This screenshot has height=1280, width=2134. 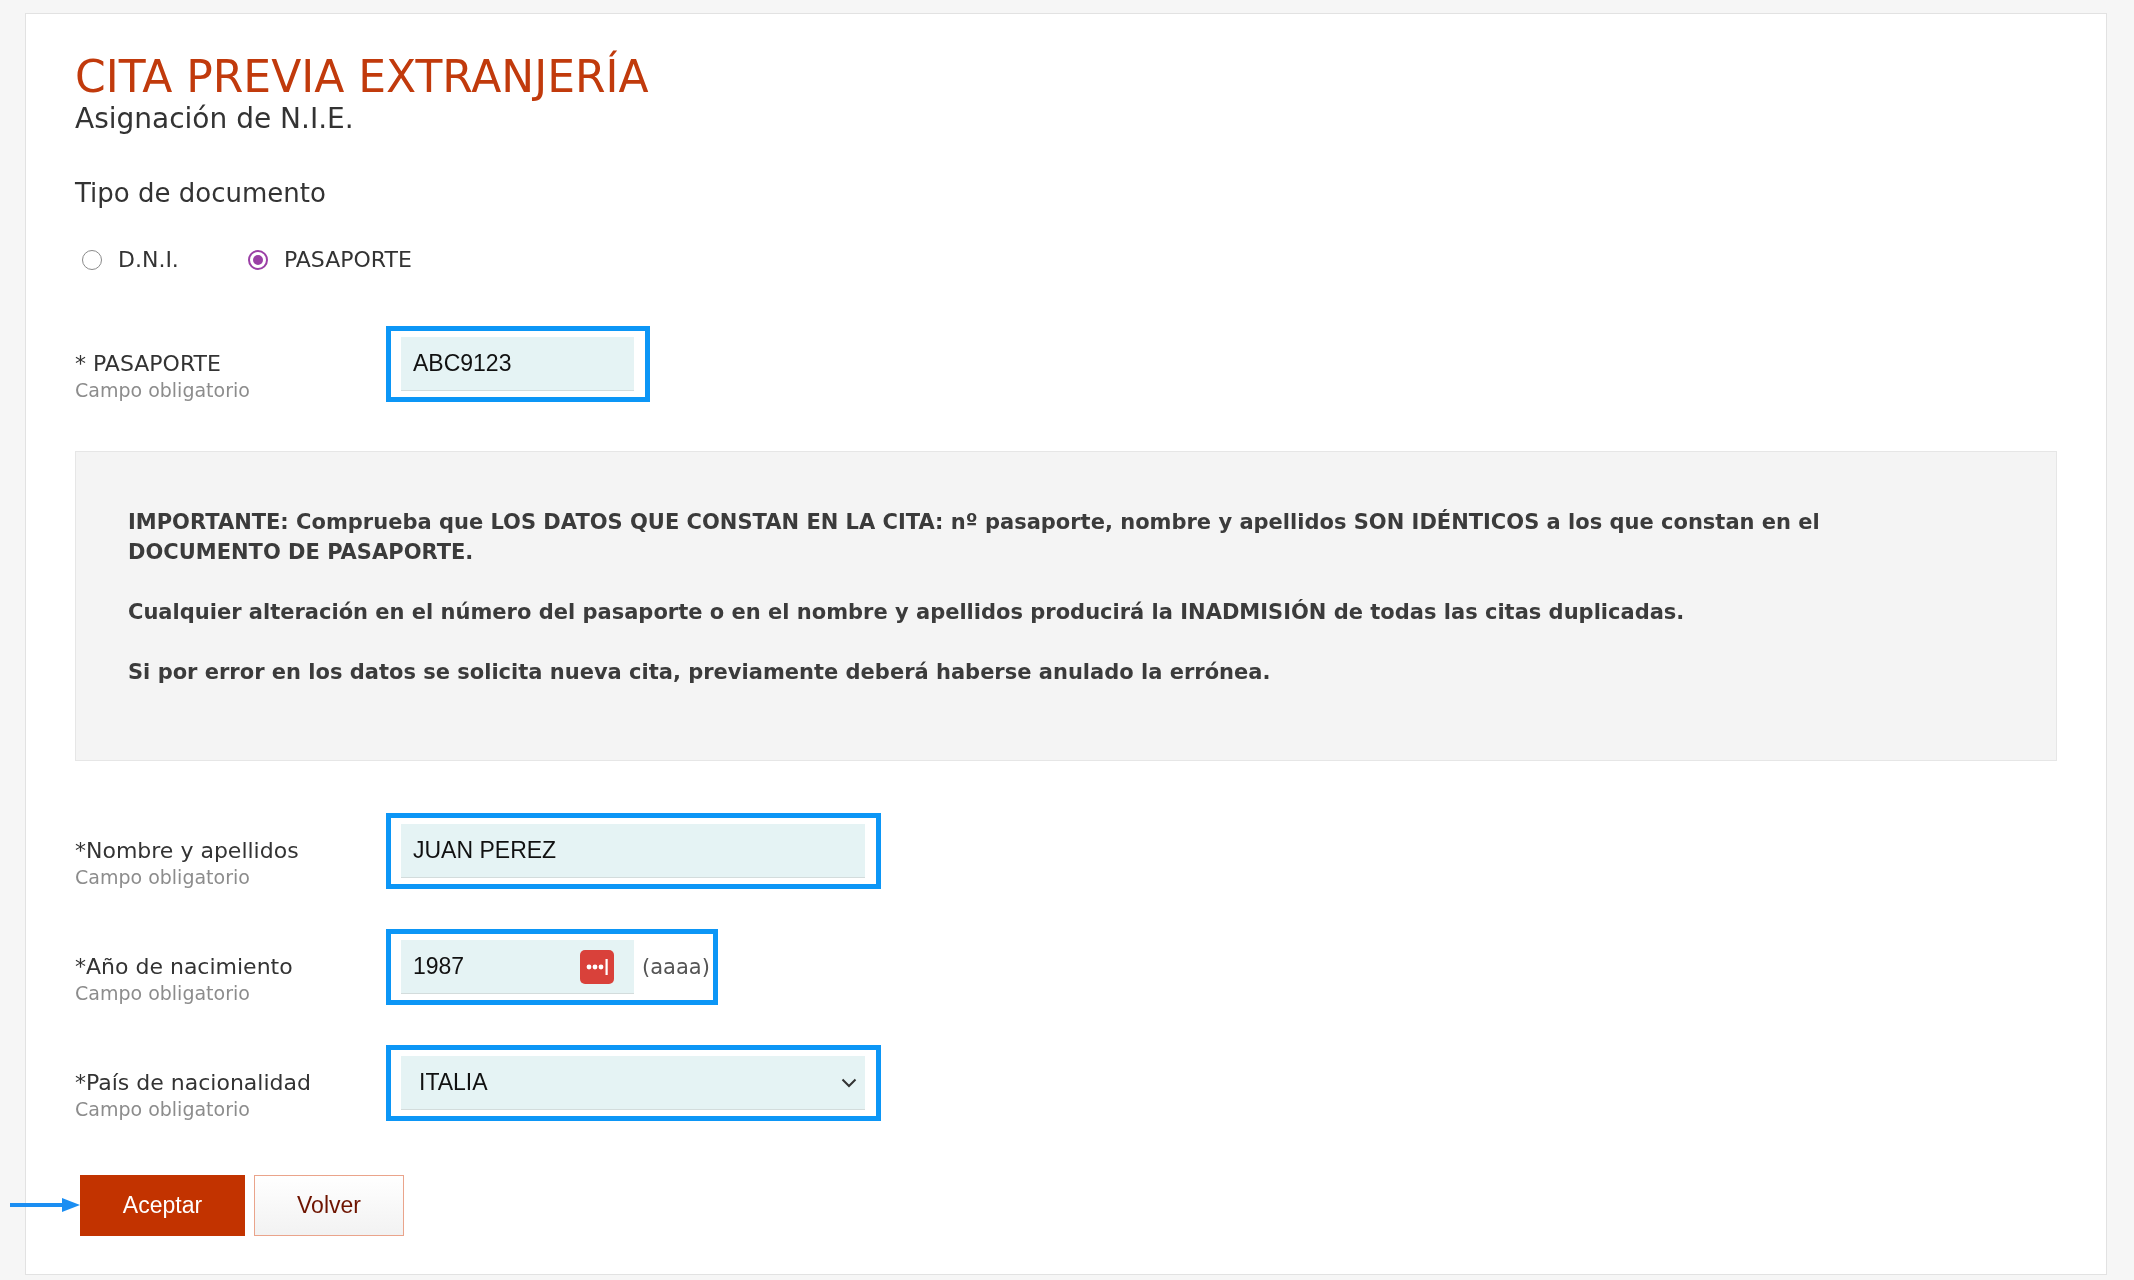 What do you see at coordinates (347, 260) in the screenshot?
I see `radio-label: PASAPORTE` at bounding box center [347, 260].